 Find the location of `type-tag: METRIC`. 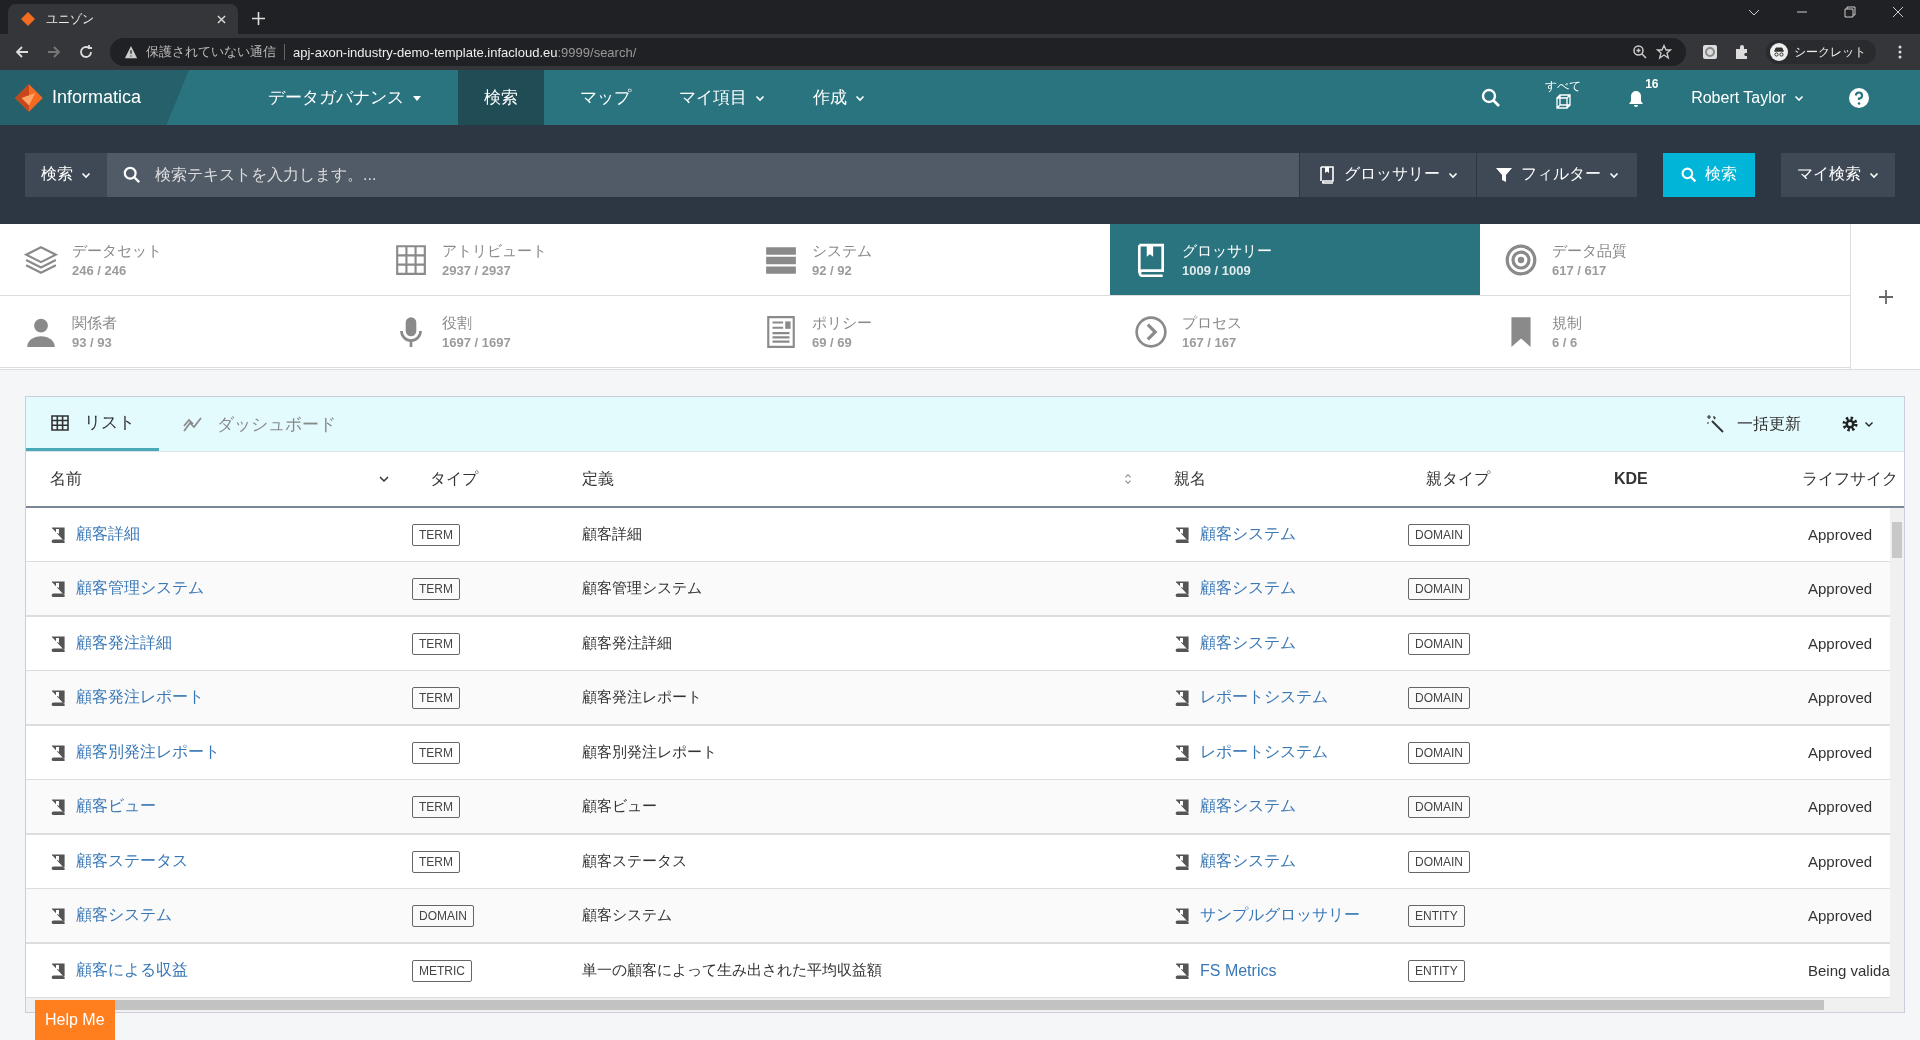

type-tag: METRIC is located at coordinates (442, 970).